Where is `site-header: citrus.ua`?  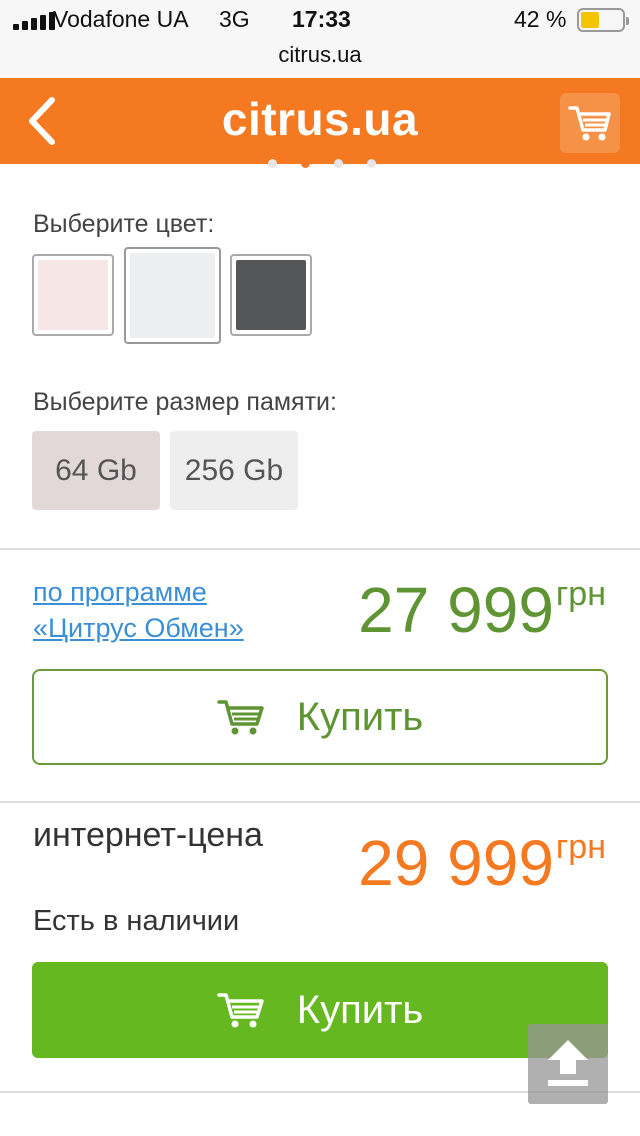
site-header: citrus.ua is located at coordinates (320, 121).